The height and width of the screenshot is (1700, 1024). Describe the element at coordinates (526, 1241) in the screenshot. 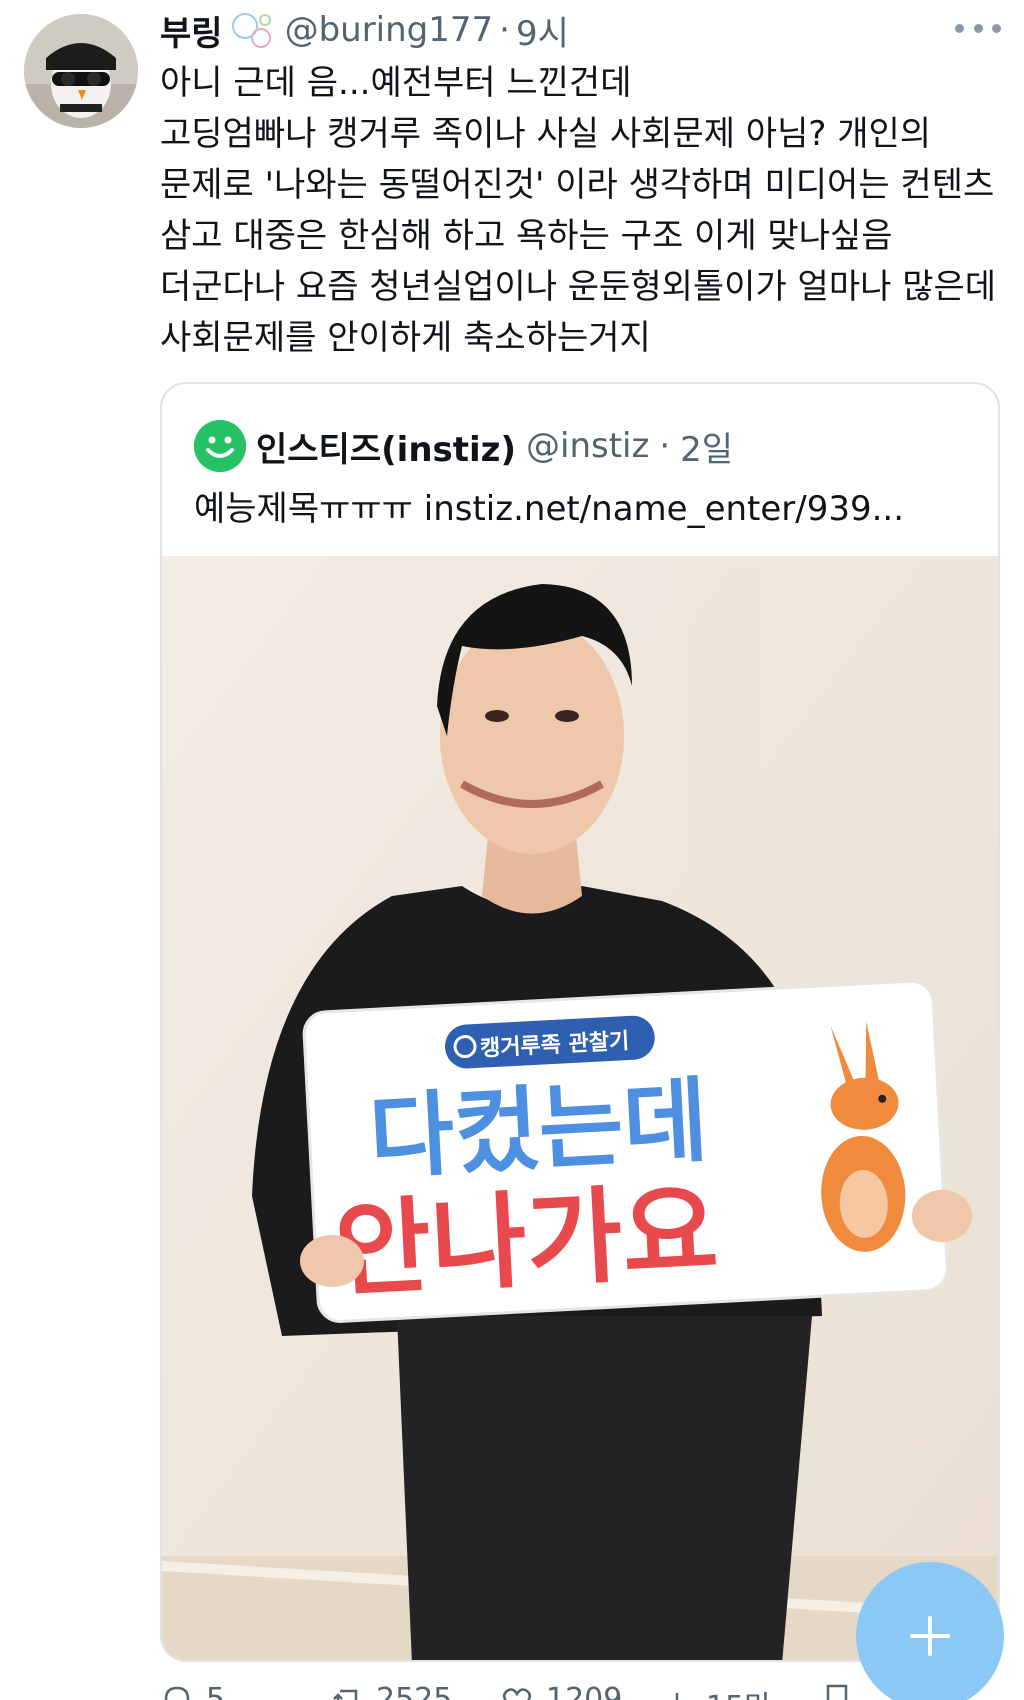

I see `sign-line-2: 안나가요` at that location.